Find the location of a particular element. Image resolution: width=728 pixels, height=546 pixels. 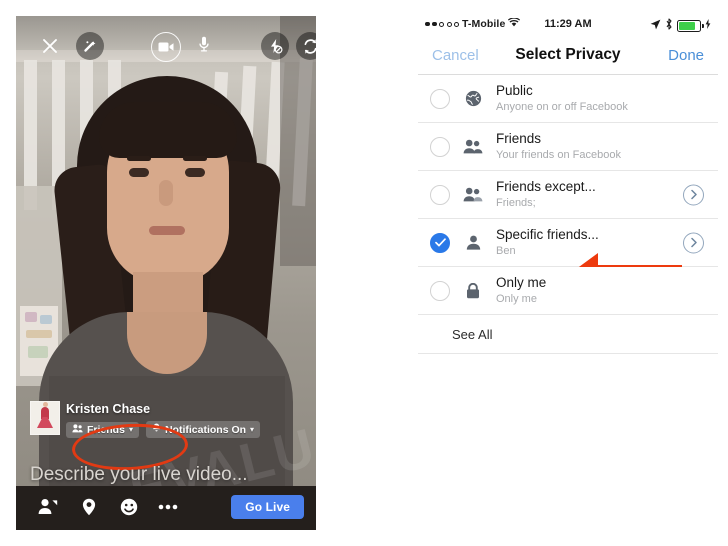

flash-off-icon is located at coordinates (275, 46).